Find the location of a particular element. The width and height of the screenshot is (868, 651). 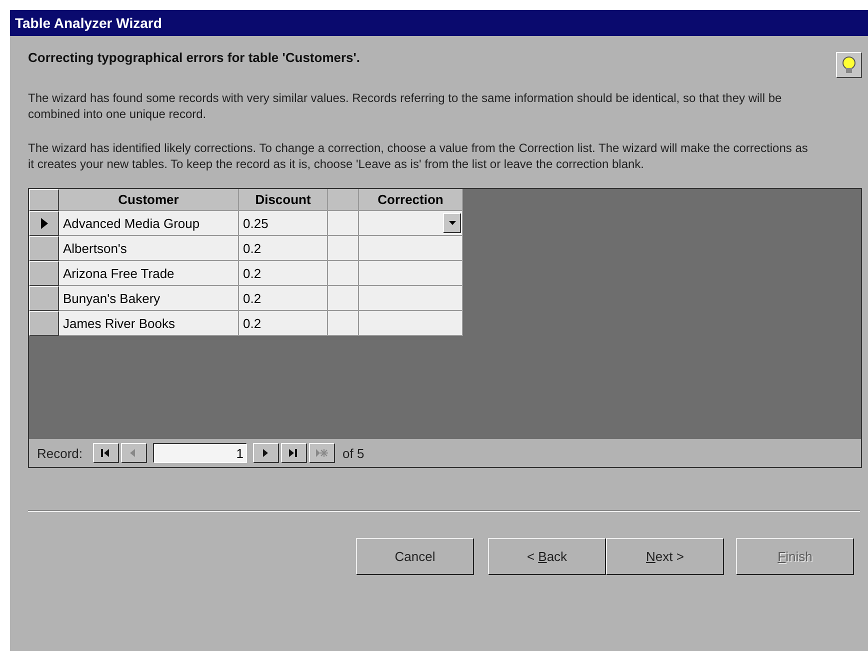

record-number-field: 1 is located at coordinates (199, 453).